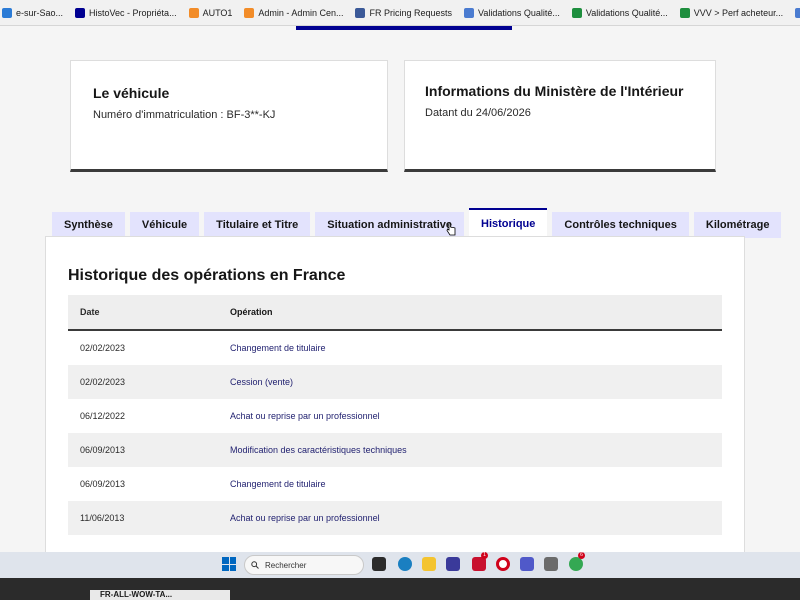 The image size is (800, 600). I want to click on row-date: 11/06/2013, so click(102, 518).